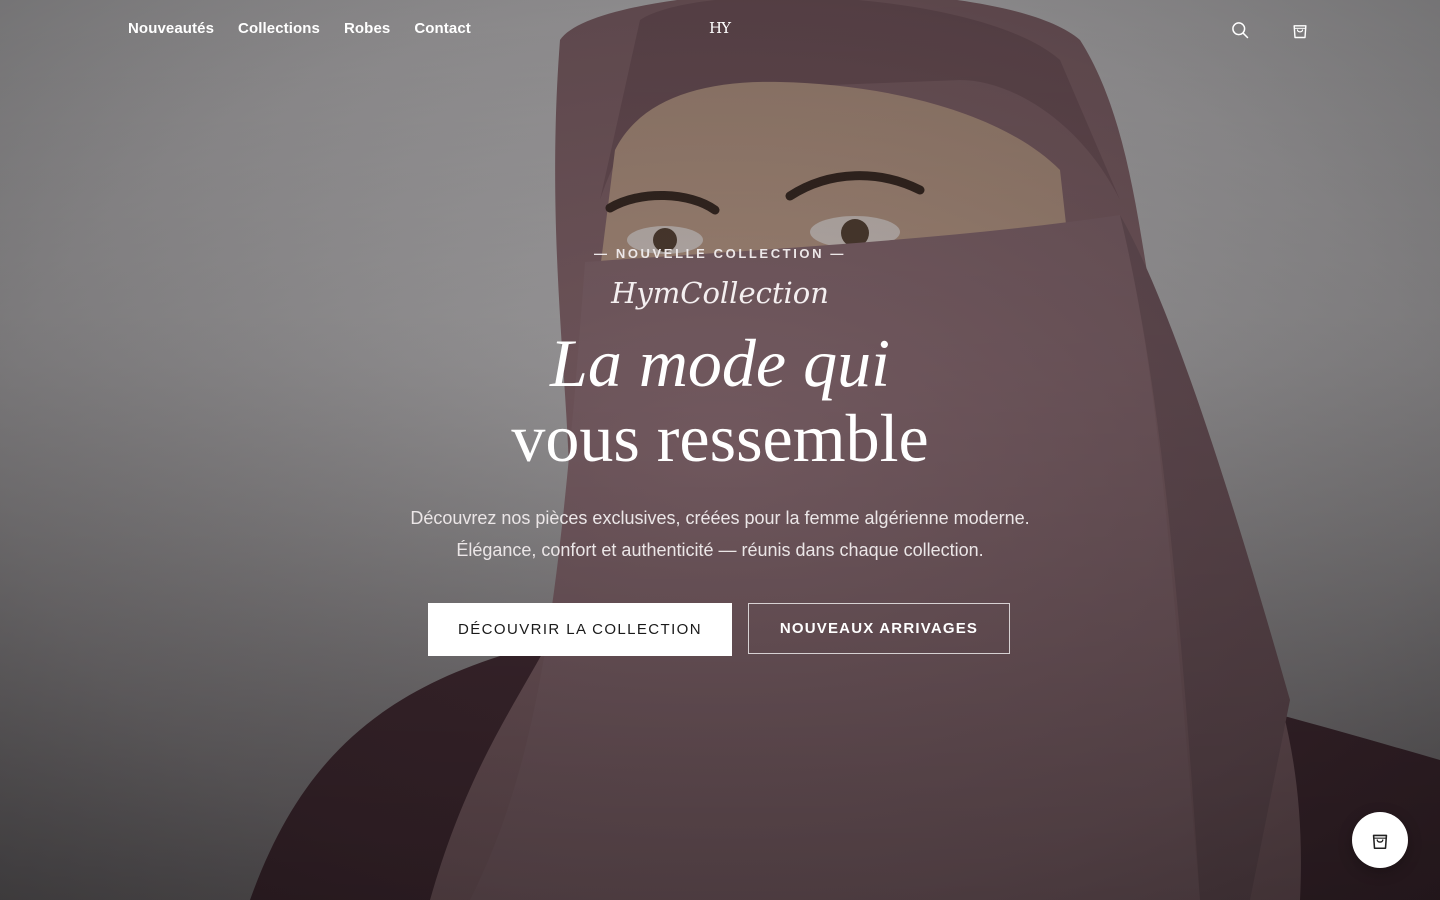  I want to click on main-nav: Nouveautés Collections Robes Contact, so click(299, 28).